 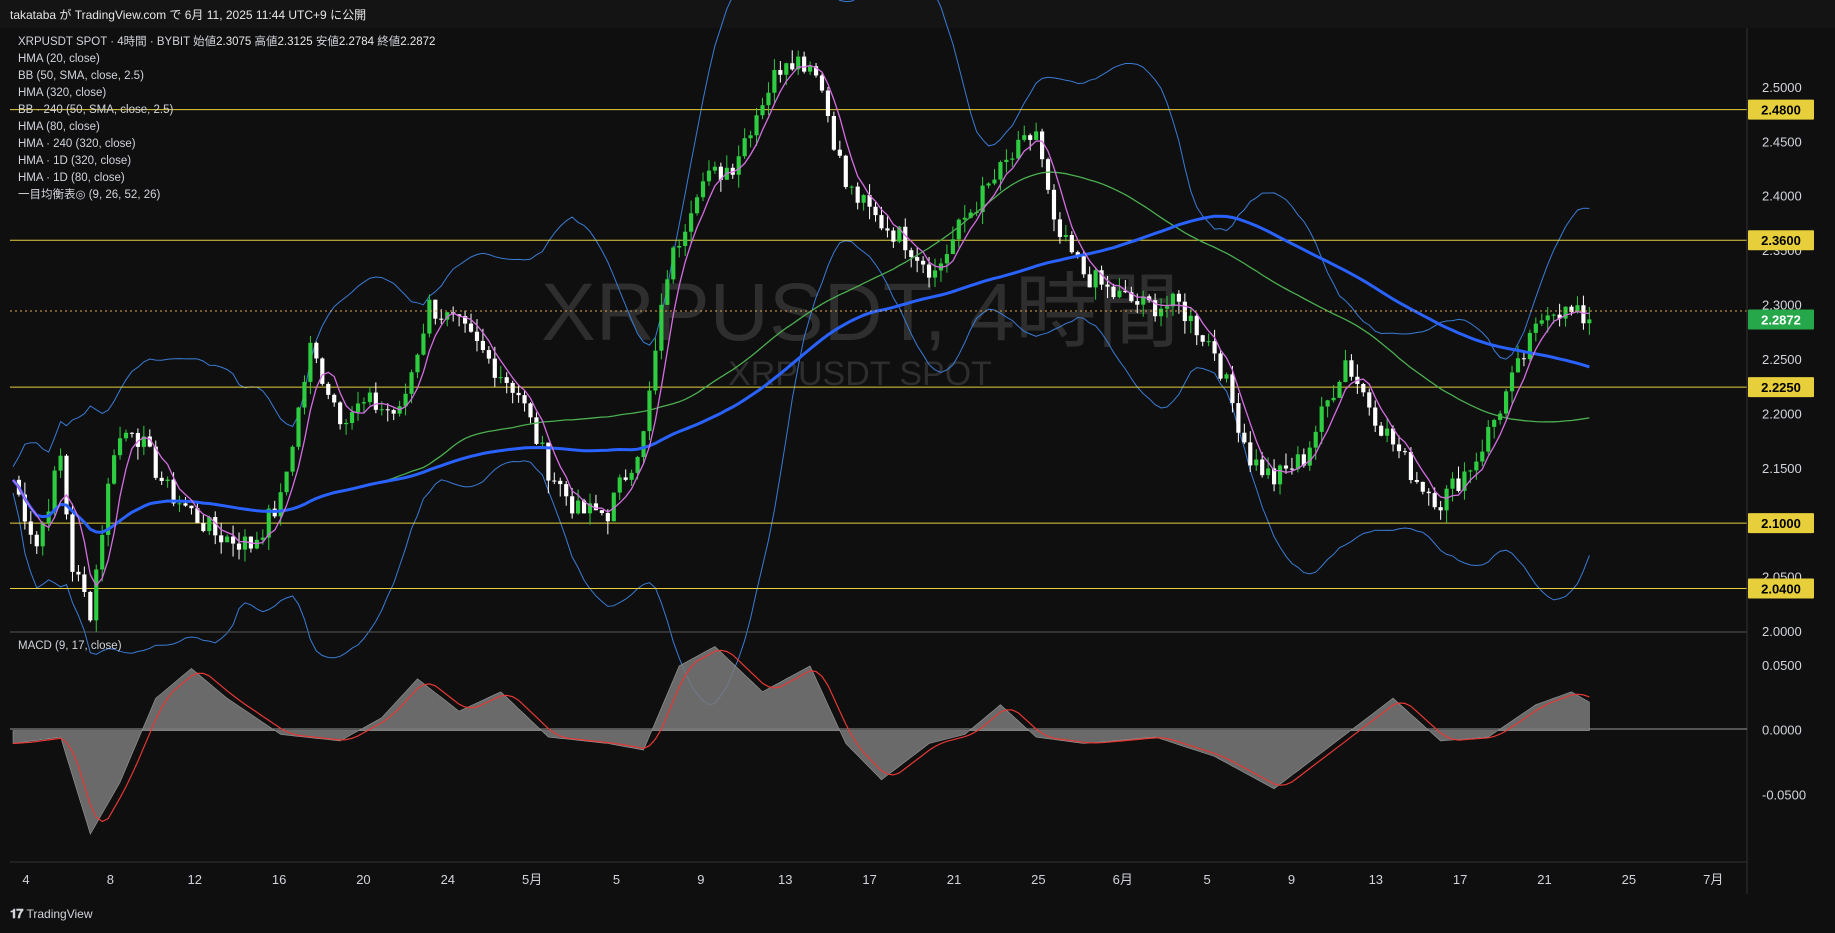 What do you see at coordinates (59, 914) in the screenshot?
I see `brand-name: TradingView` at bounding box center [59, 914].